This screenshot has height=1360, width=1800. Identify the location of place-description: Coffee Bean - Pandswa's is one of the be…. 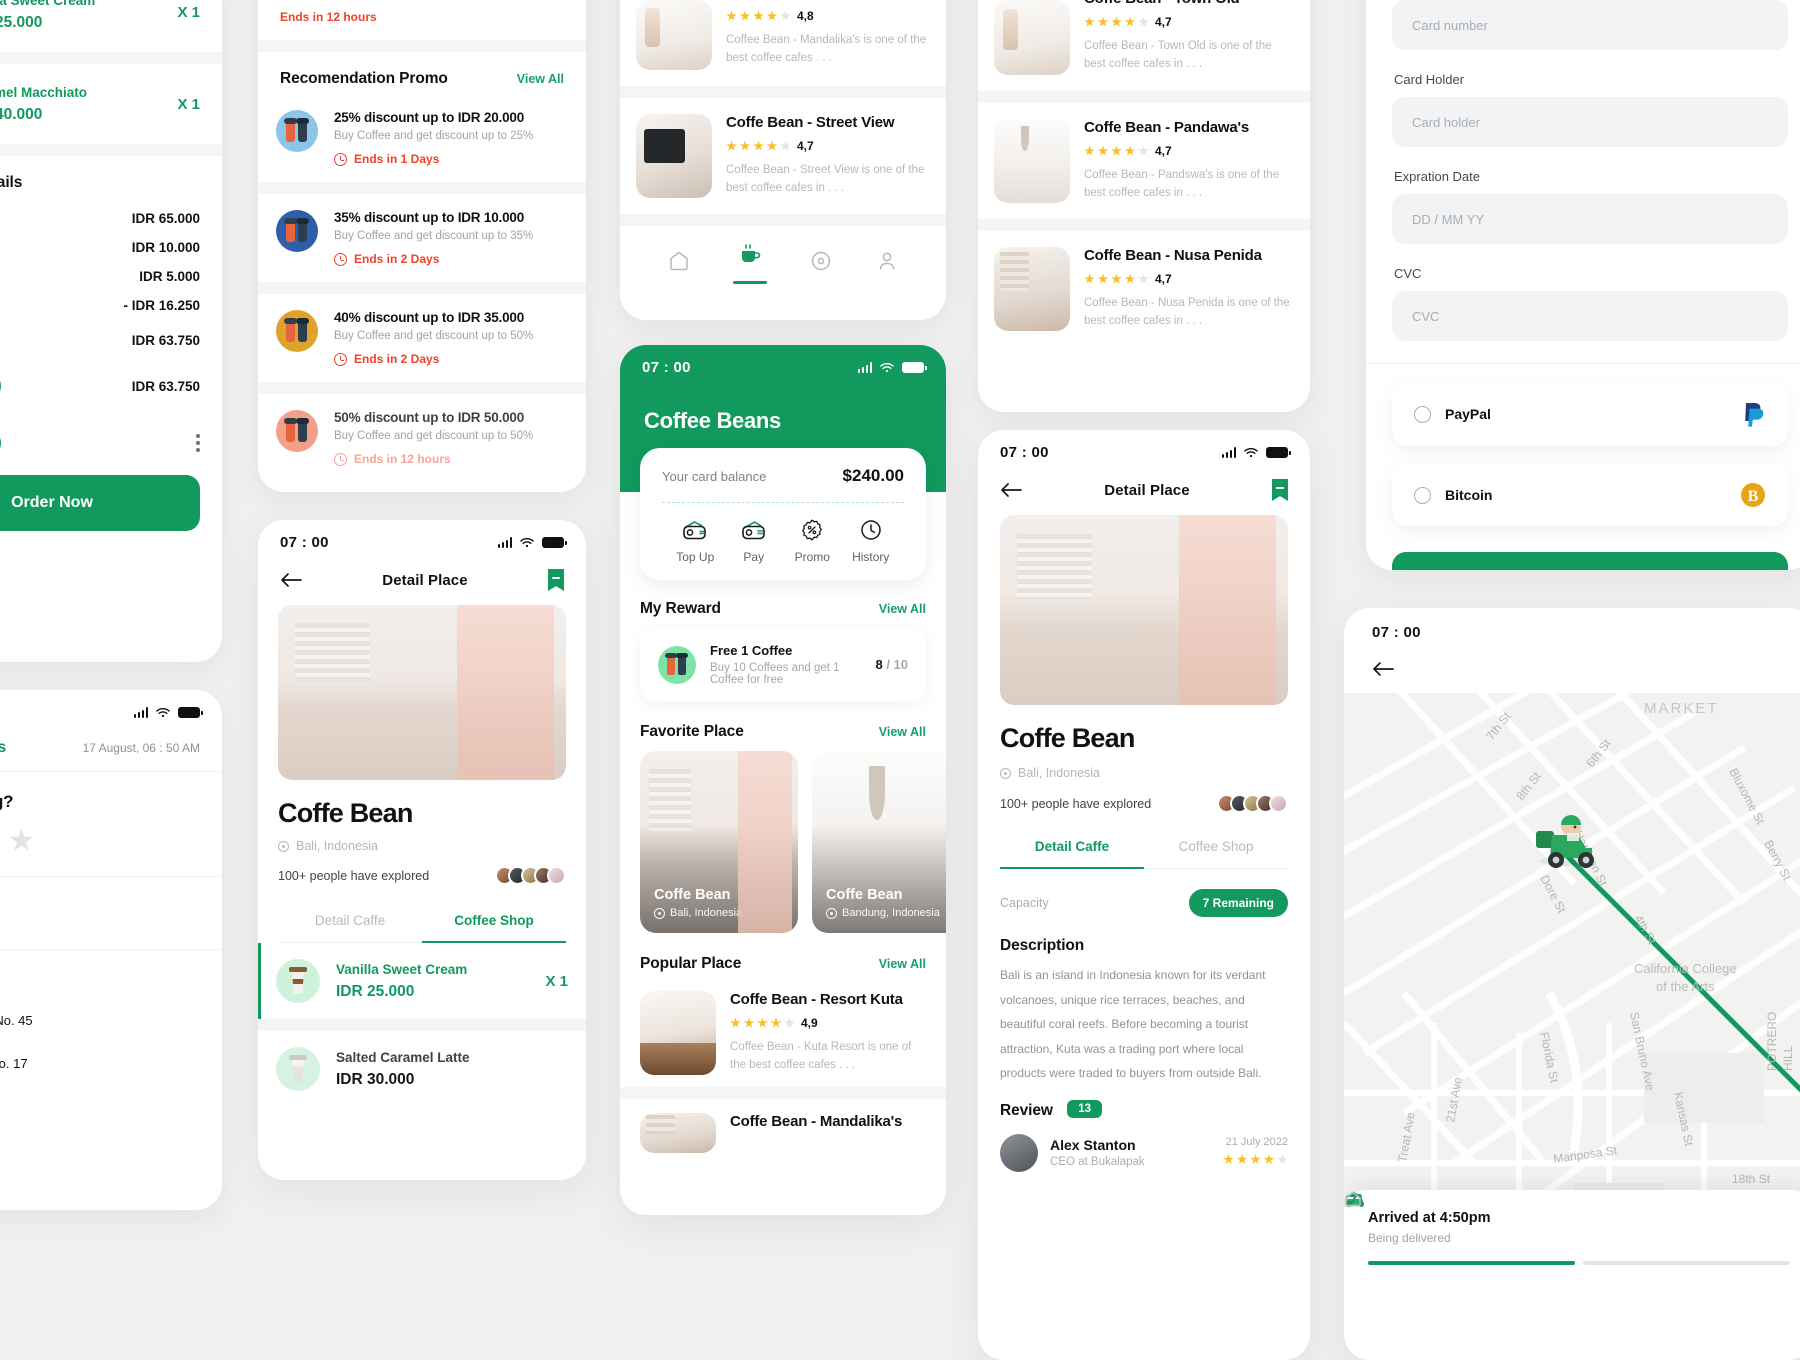
(1182, 184).